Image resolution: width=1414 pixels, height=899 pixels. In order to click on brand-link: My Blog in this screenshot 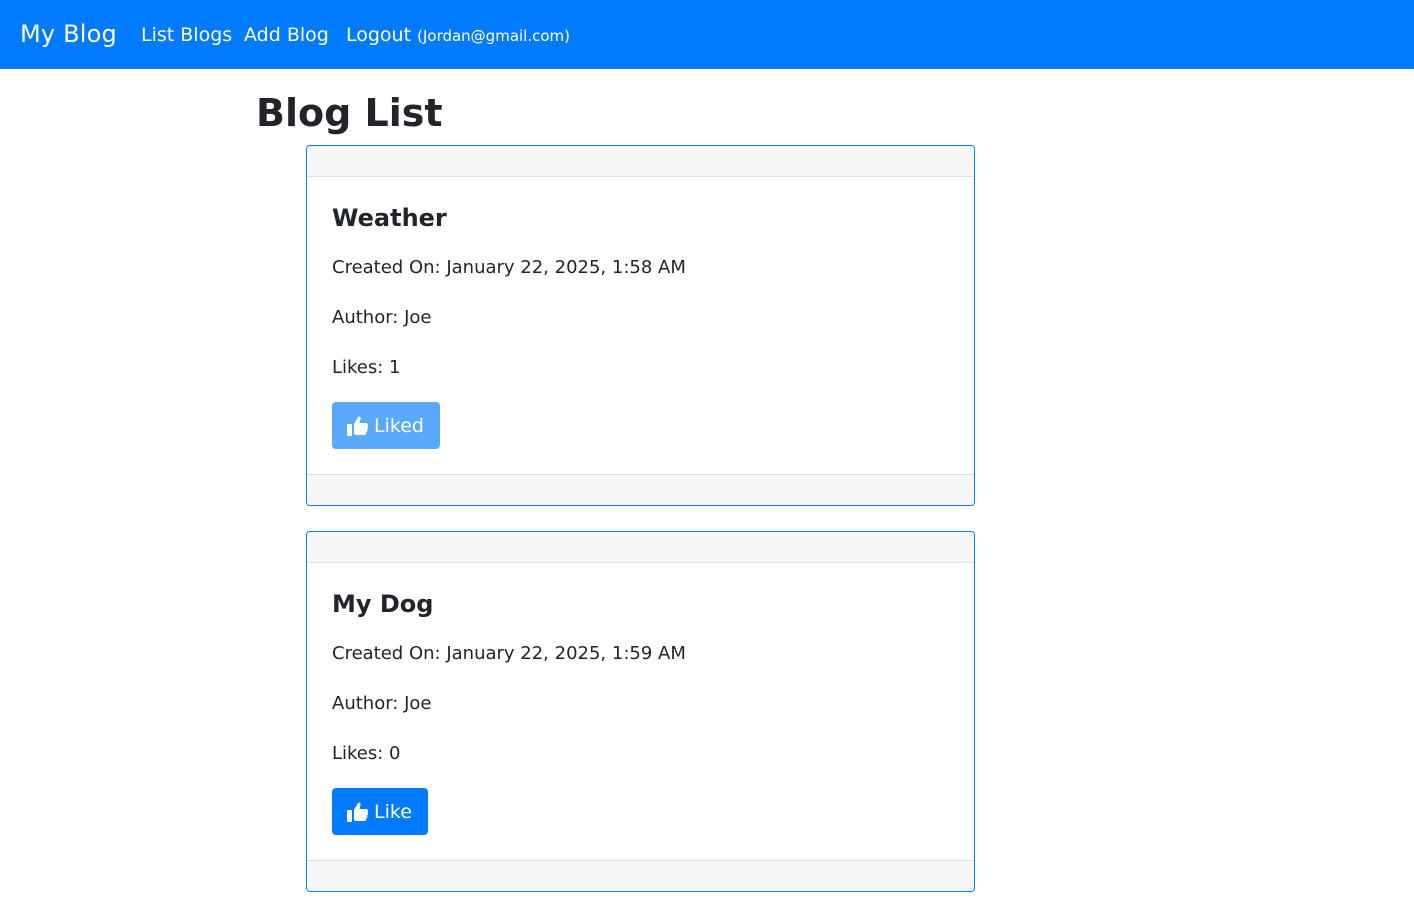, I will do `click(68, 34)`.